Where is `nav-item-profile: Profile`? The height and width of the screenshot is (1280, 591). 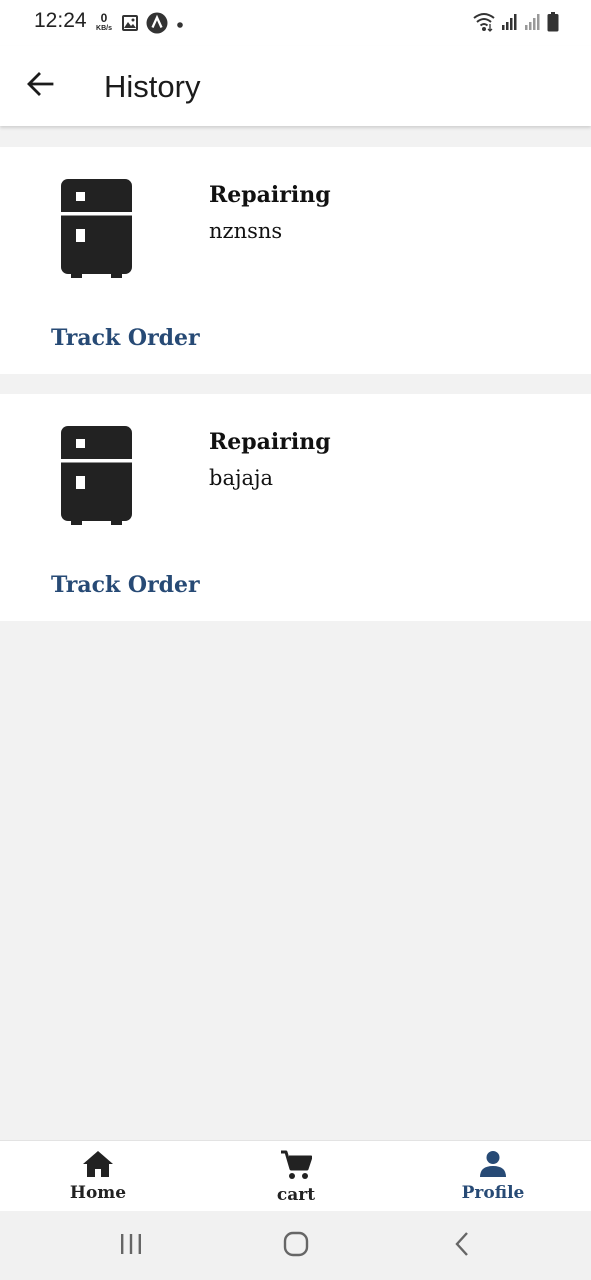
nav-item-profile: Profile is located at coordinates (493, 1176).